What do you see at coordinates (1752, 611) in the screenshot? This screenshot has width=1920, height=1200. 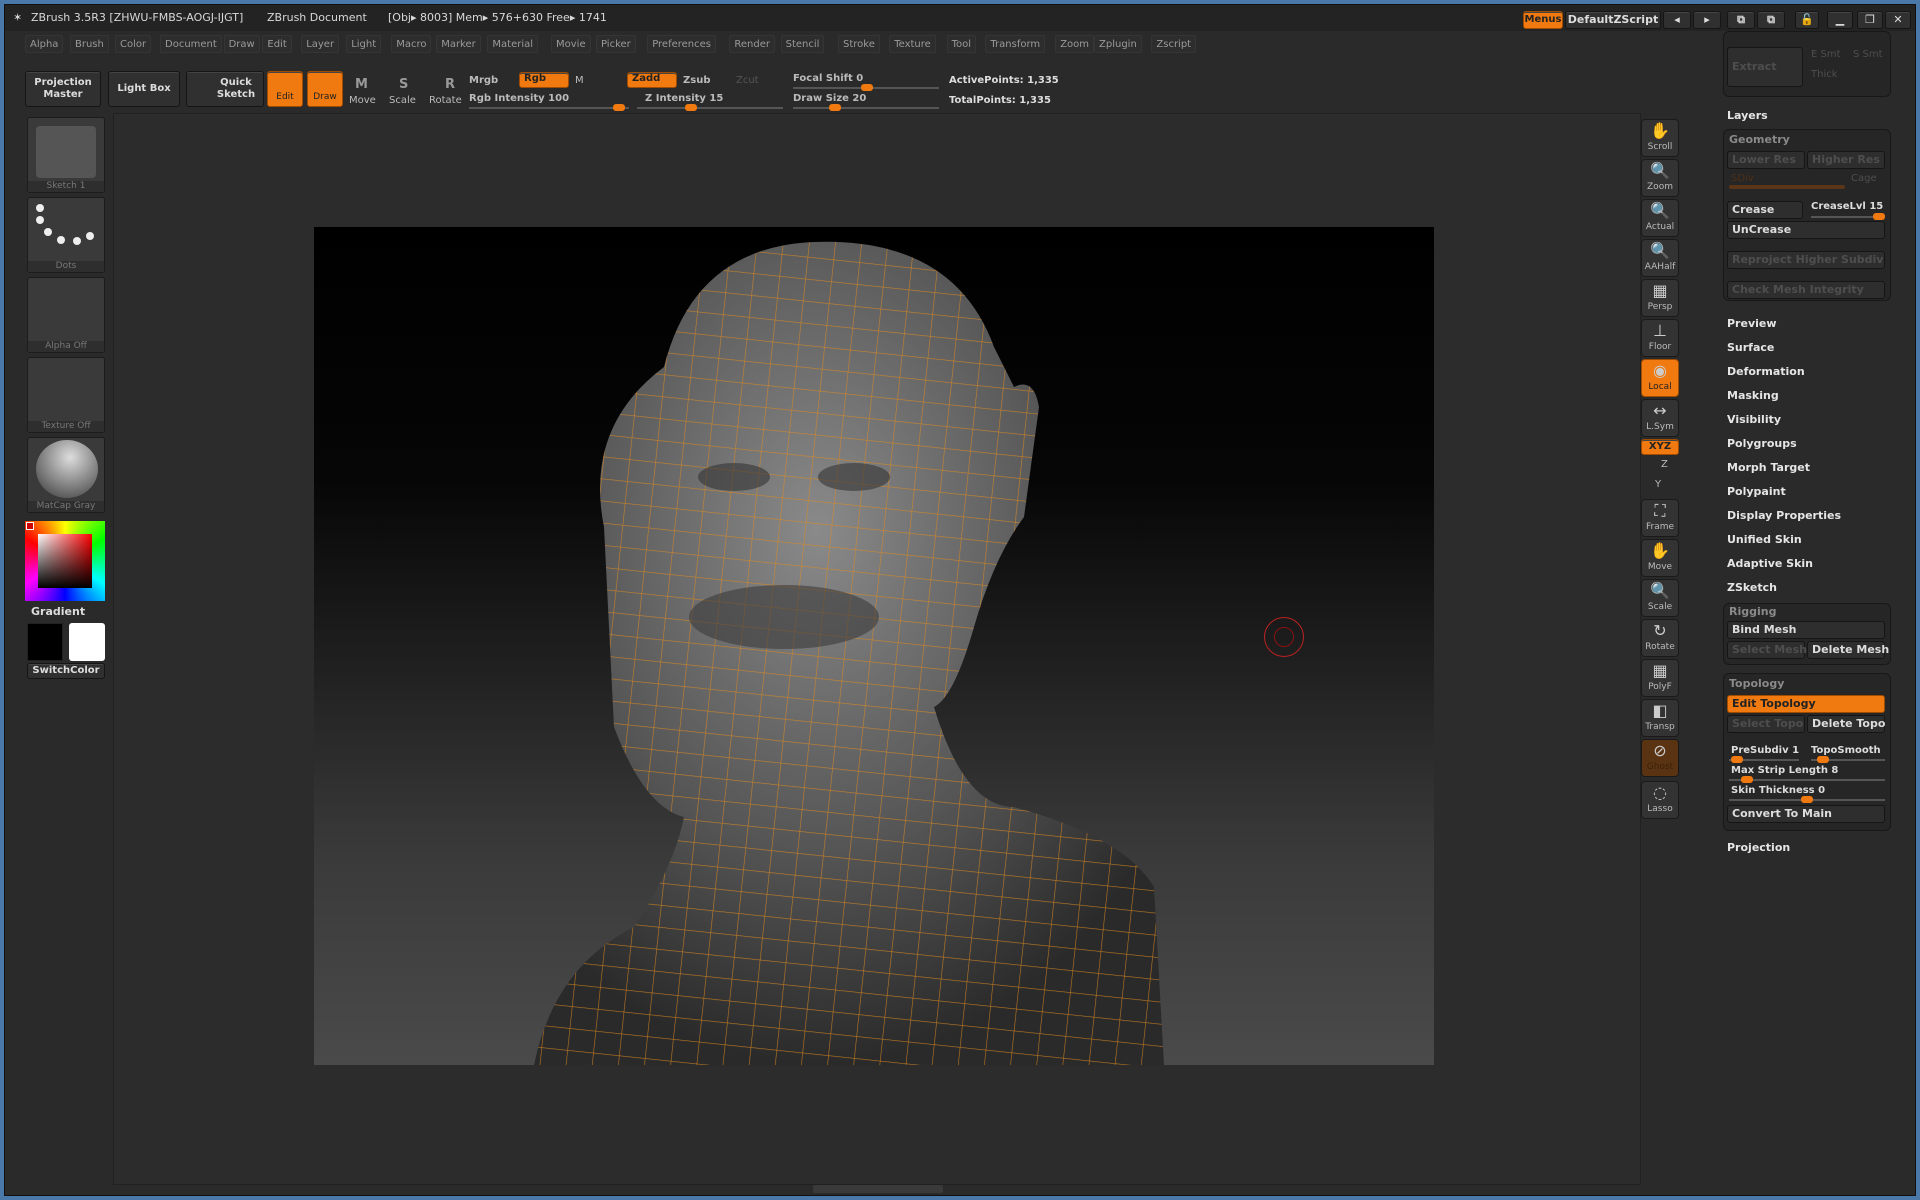 I see `rigging-header: Rigging` at bounding box center [1752, 611].